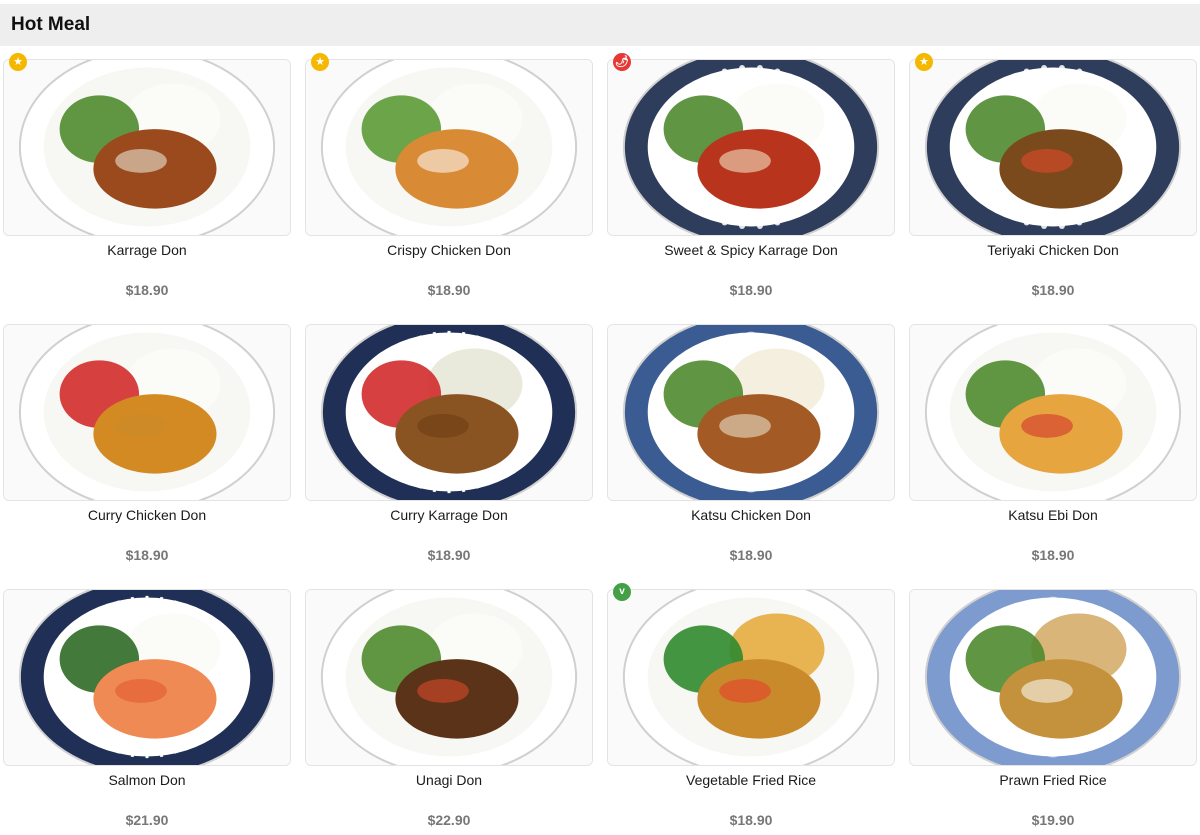  I want to click on menu-item-card: Karrage Don $18.90, so click(147, 190).